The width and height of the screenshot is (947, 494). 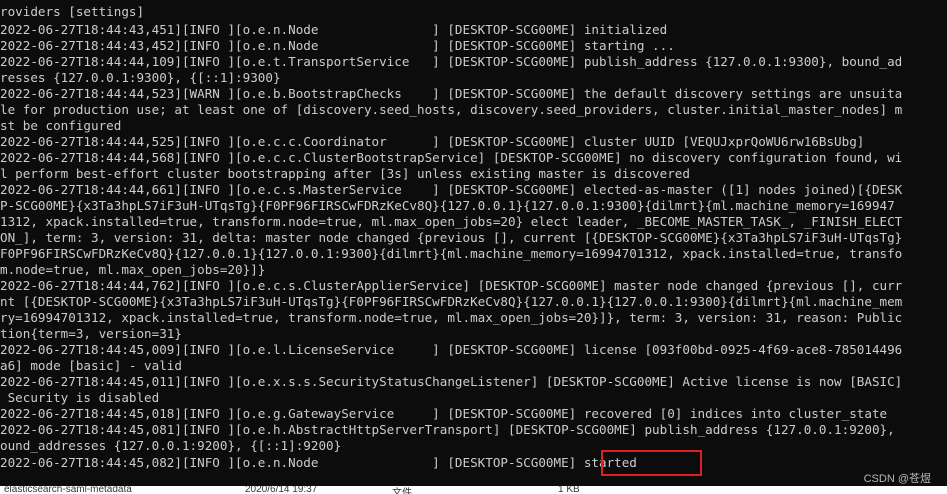 I want to click on started-highlight-box, so click(x=651, y=463).